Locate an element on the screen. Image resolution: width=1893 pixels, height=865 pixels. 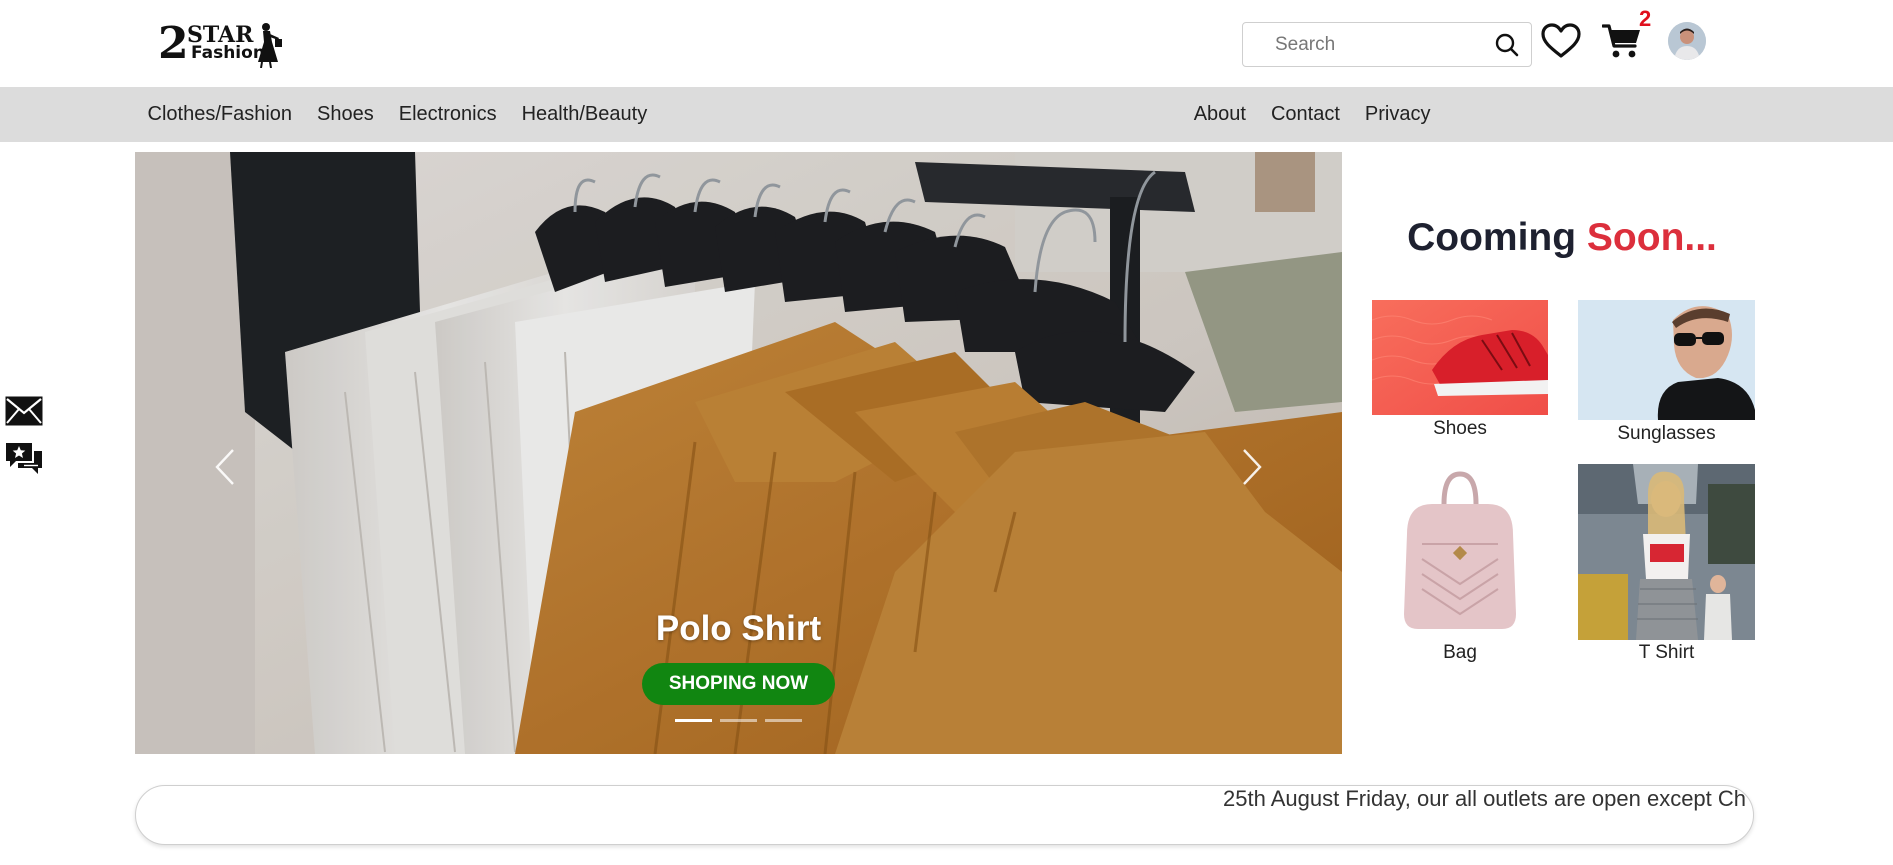
nav-link-about: About is located at coordinates (1219, 114).